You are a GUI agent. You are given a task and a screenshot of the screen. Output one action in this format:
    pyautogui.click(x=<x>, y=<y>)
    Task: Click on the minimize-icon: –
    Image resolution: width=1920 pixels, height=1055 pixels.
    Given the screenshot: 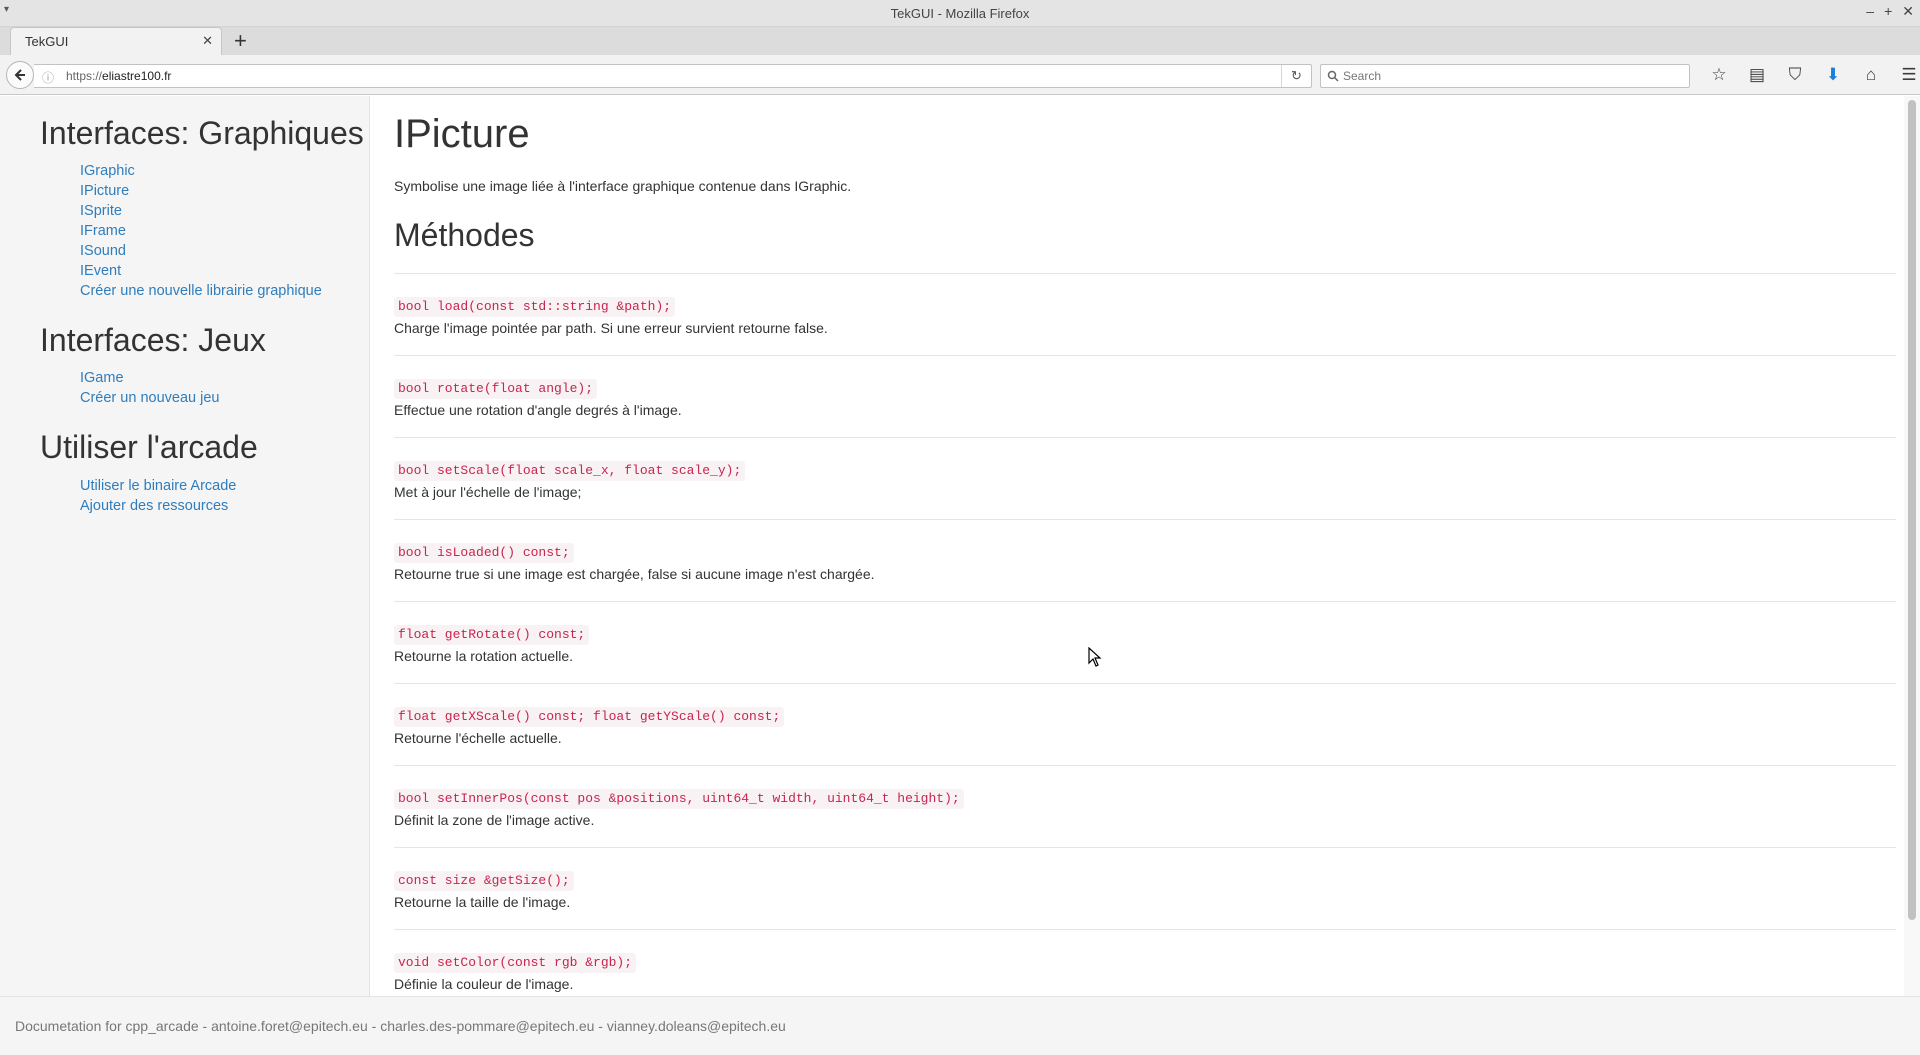 What is the action you would take?
    pyautogui.click(x=1870, y=11)
    